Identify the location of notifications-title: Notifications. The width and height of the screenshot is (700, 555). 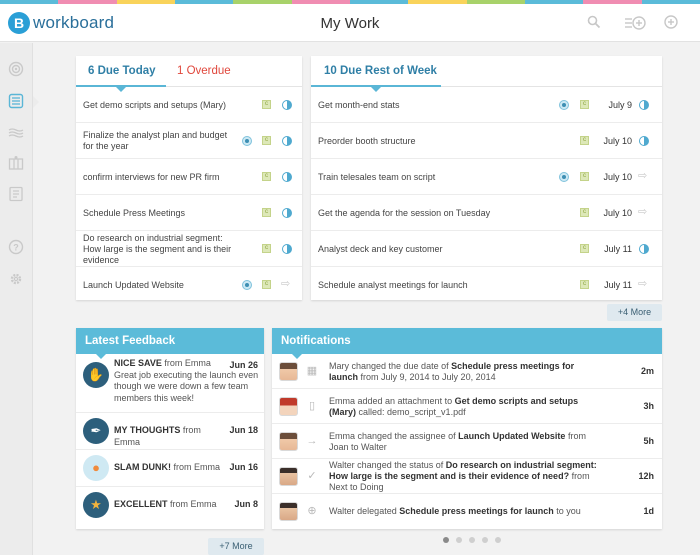
(316, 341).